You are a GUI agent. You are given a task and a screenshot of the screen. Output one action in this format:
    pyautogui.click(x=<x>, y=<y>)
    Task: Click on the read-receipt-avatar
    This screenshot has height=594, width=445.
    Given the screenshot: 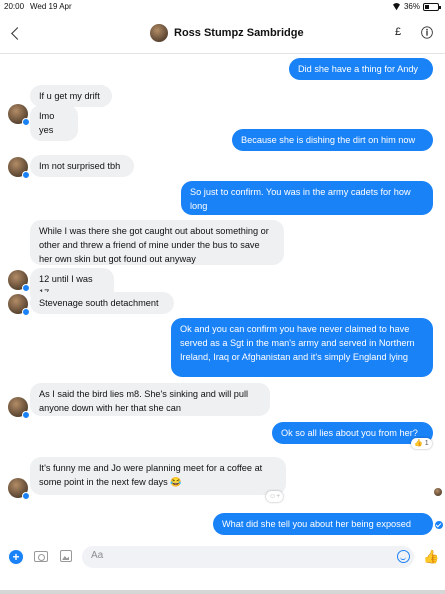 What is the action you would take?
    pyautogui.click(x=438, y=492)
    